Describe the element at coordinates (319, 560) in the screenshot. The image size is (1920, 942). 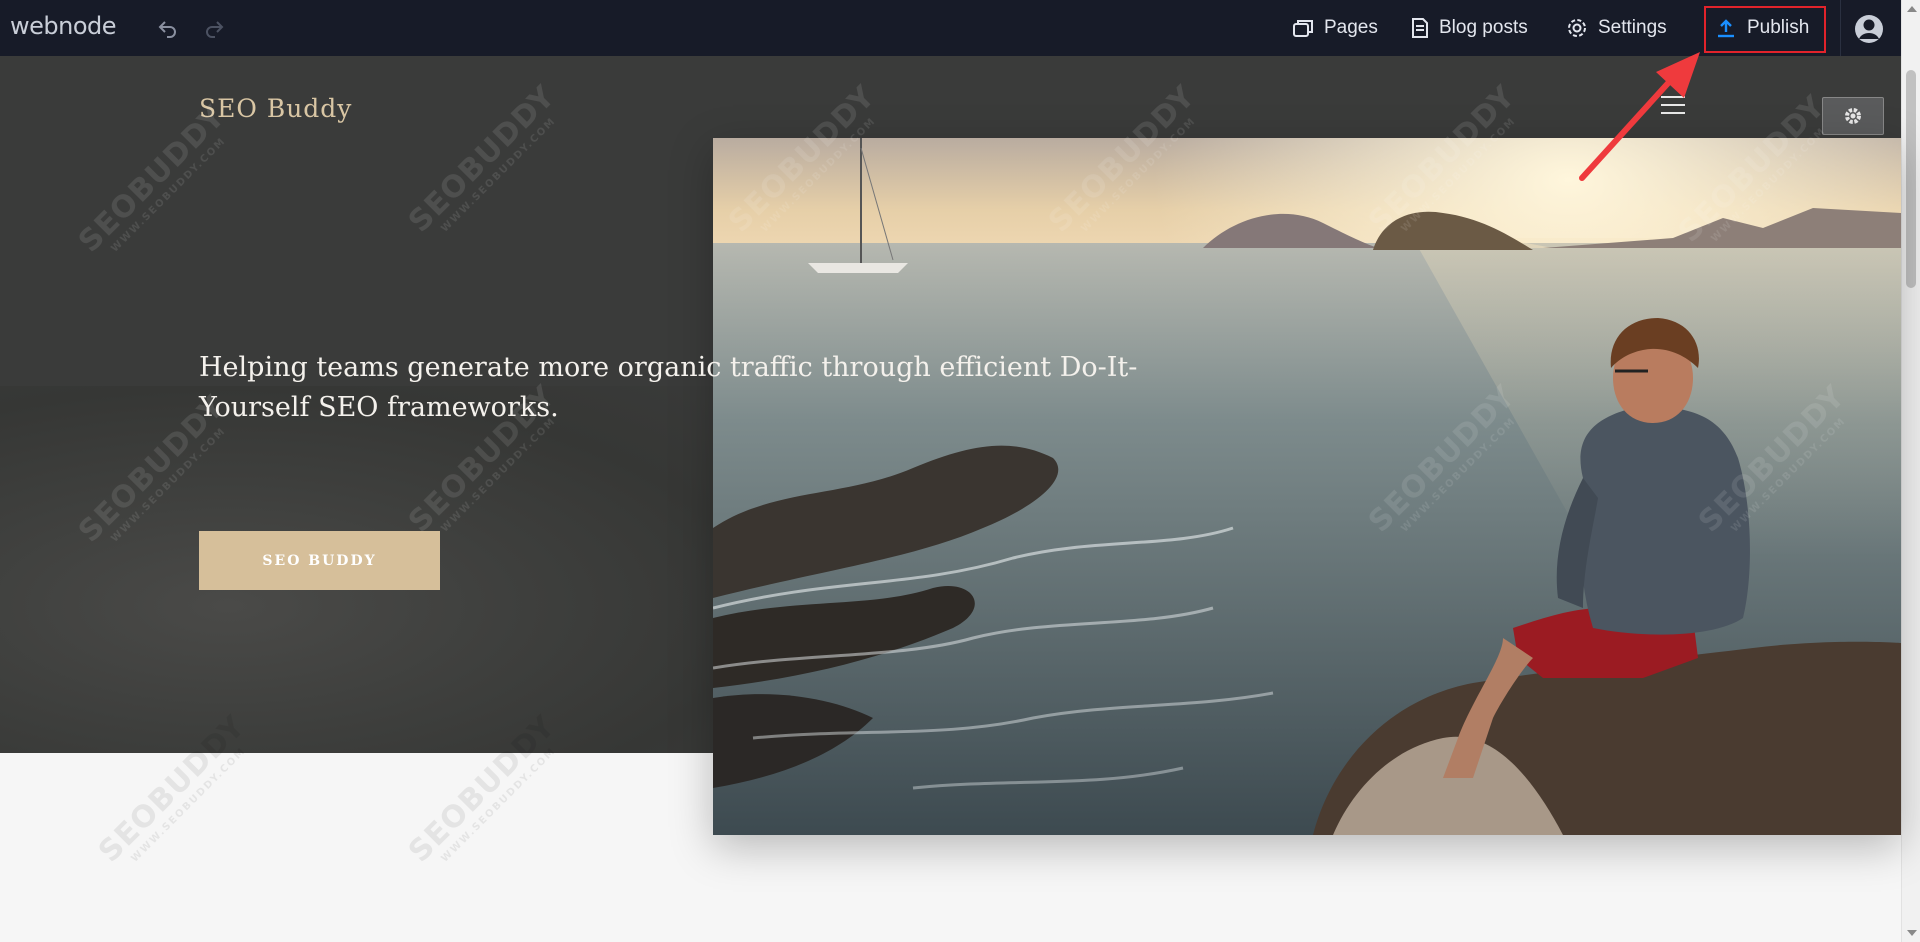
I see `seo-buddy-cta-button: SEO BUDDY` at that location.